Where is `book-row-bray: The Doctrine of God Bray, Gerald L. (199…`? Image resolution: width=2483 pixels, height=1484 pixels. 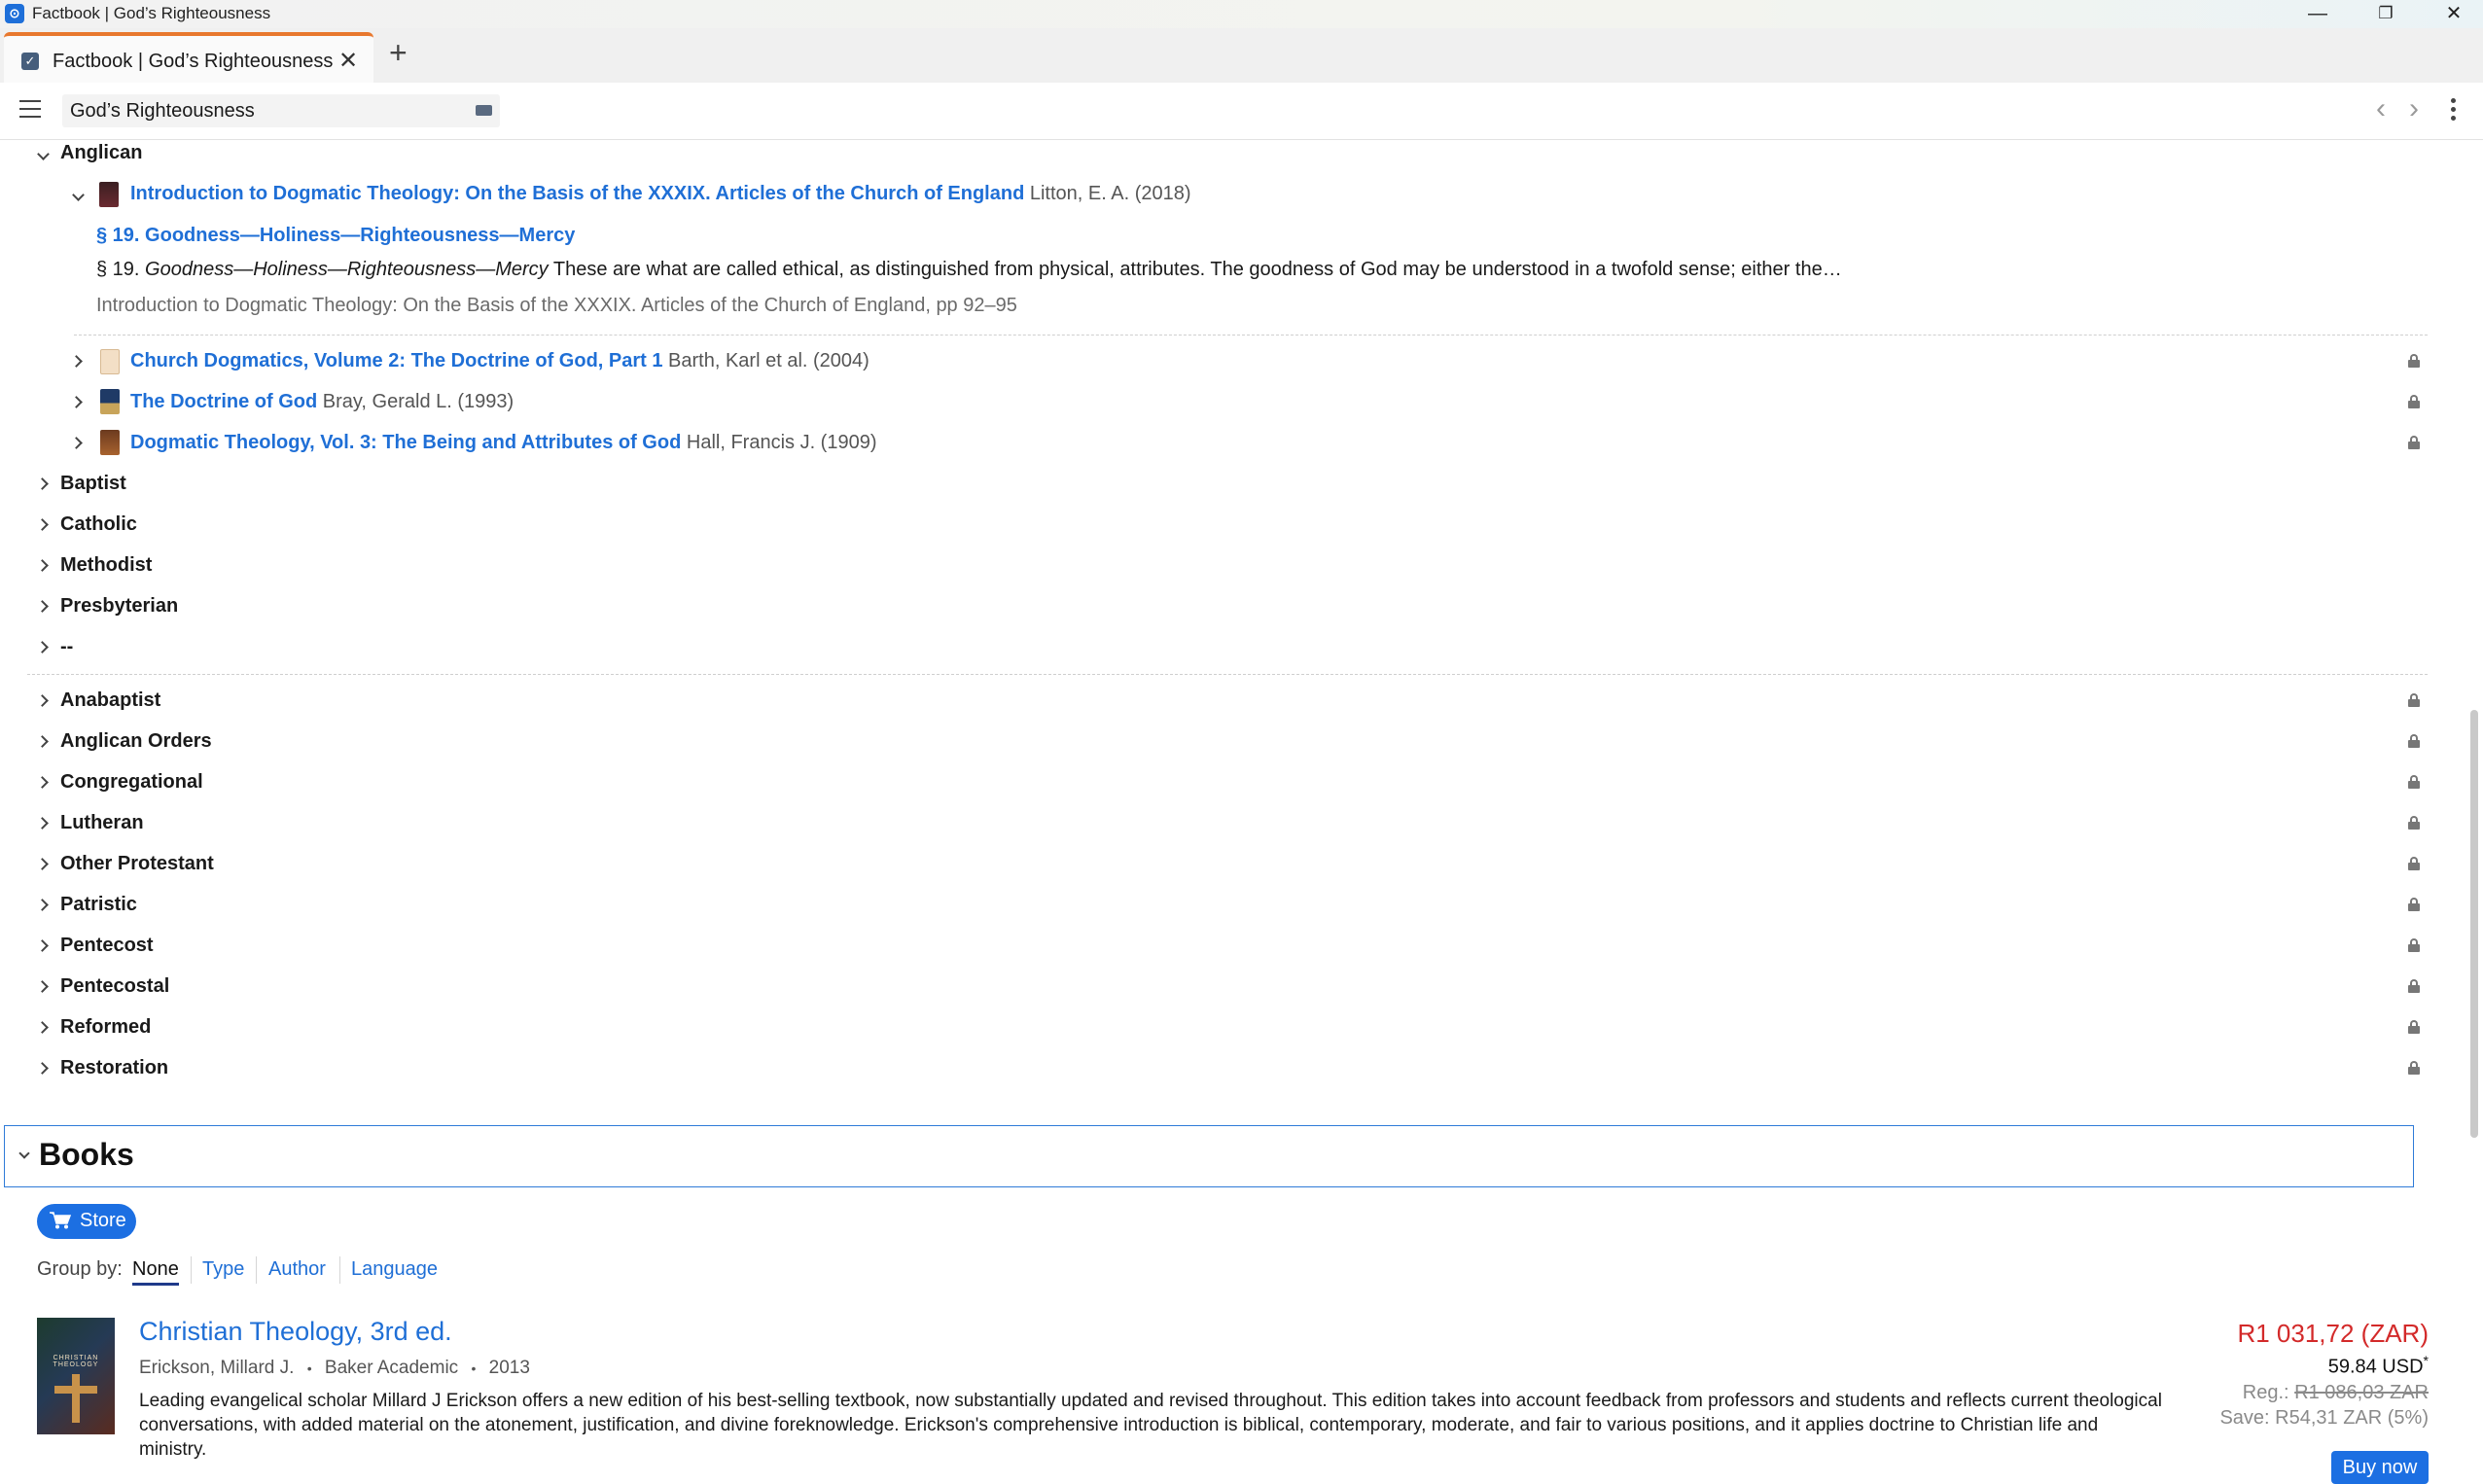
book-row-bray: The Doctrine of God Bray, Gerald L. (199… is located at coordinates (322, 402).